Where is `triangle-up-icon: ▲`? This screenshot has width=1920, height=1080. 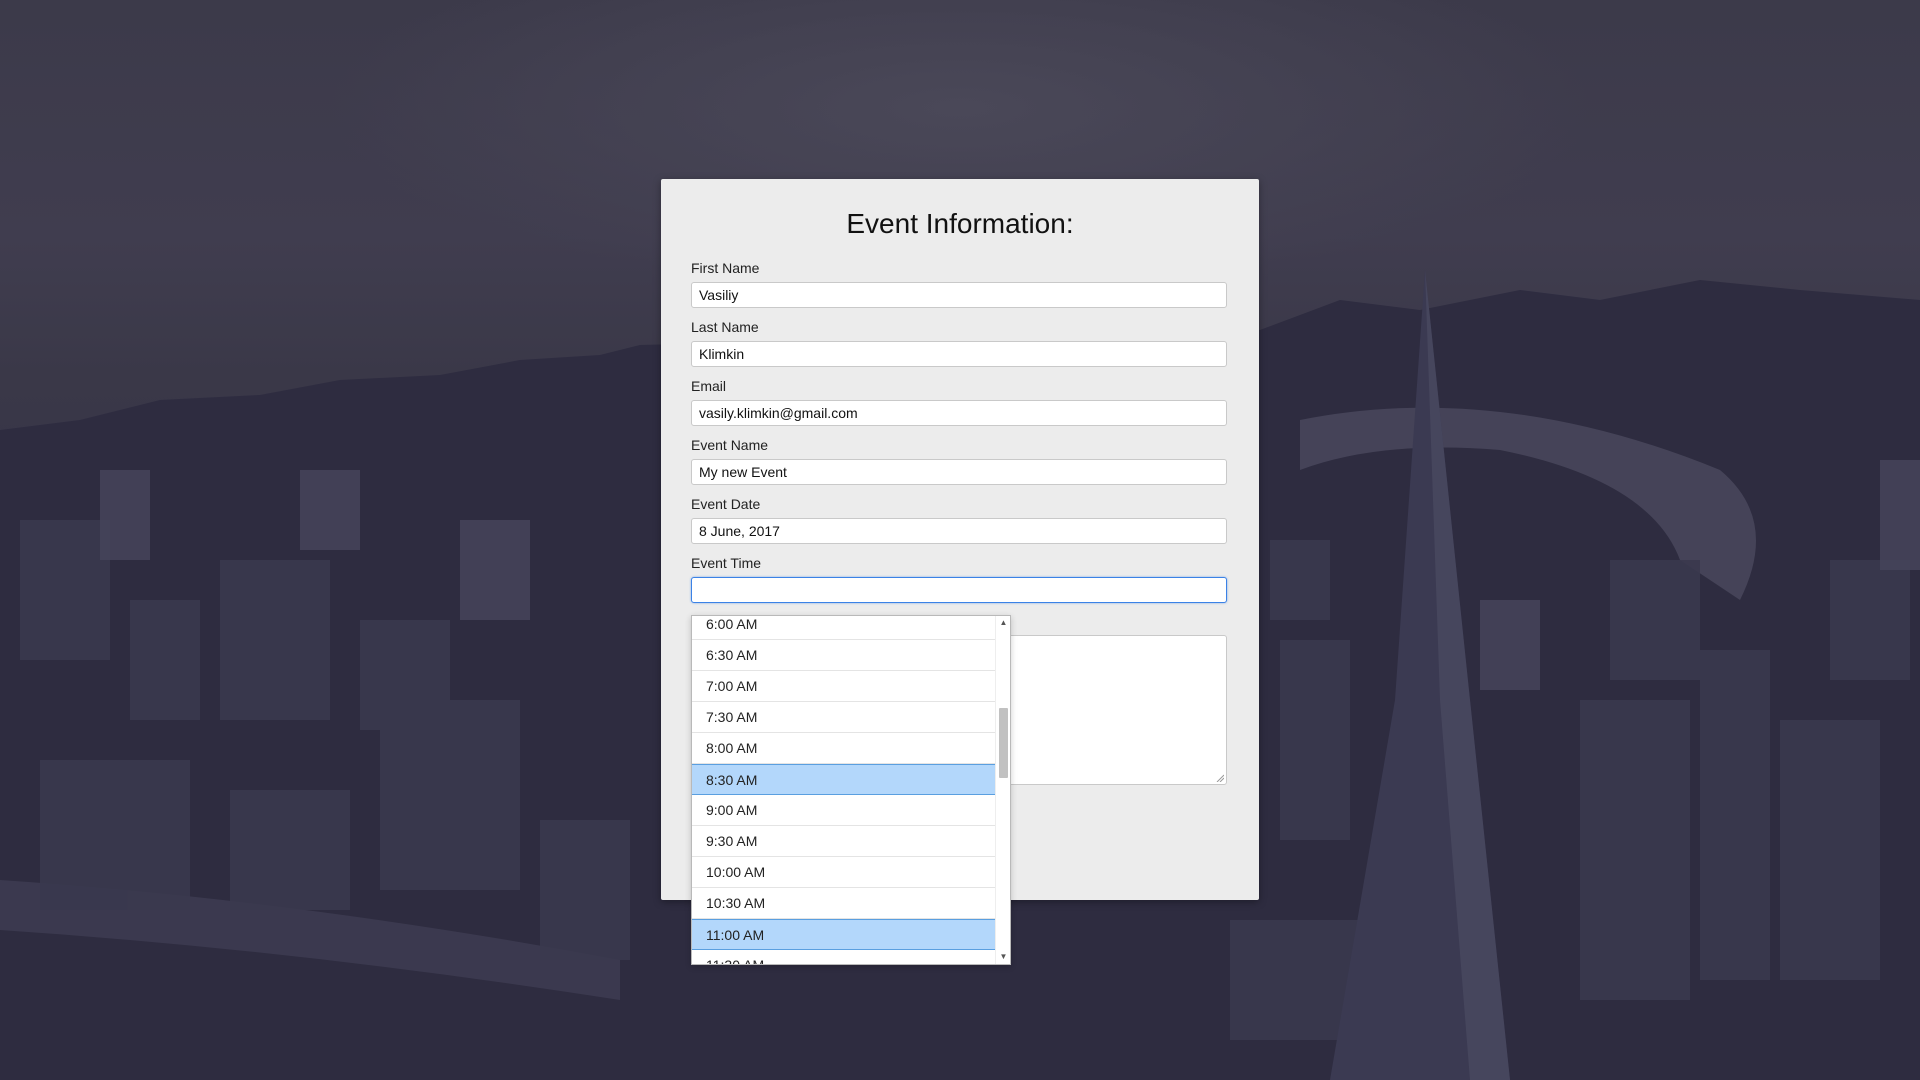 triangle-up-icon: ▲ is located at coordinates (1003, 623).